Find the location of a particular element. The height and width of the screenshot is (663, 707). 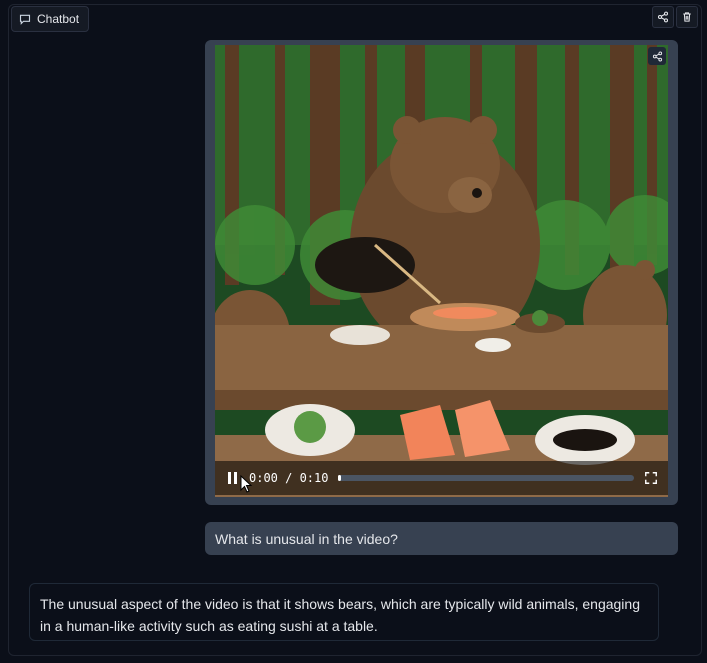

video-controls: 0:00 / 0:10 is located at coordinates (441, 478).